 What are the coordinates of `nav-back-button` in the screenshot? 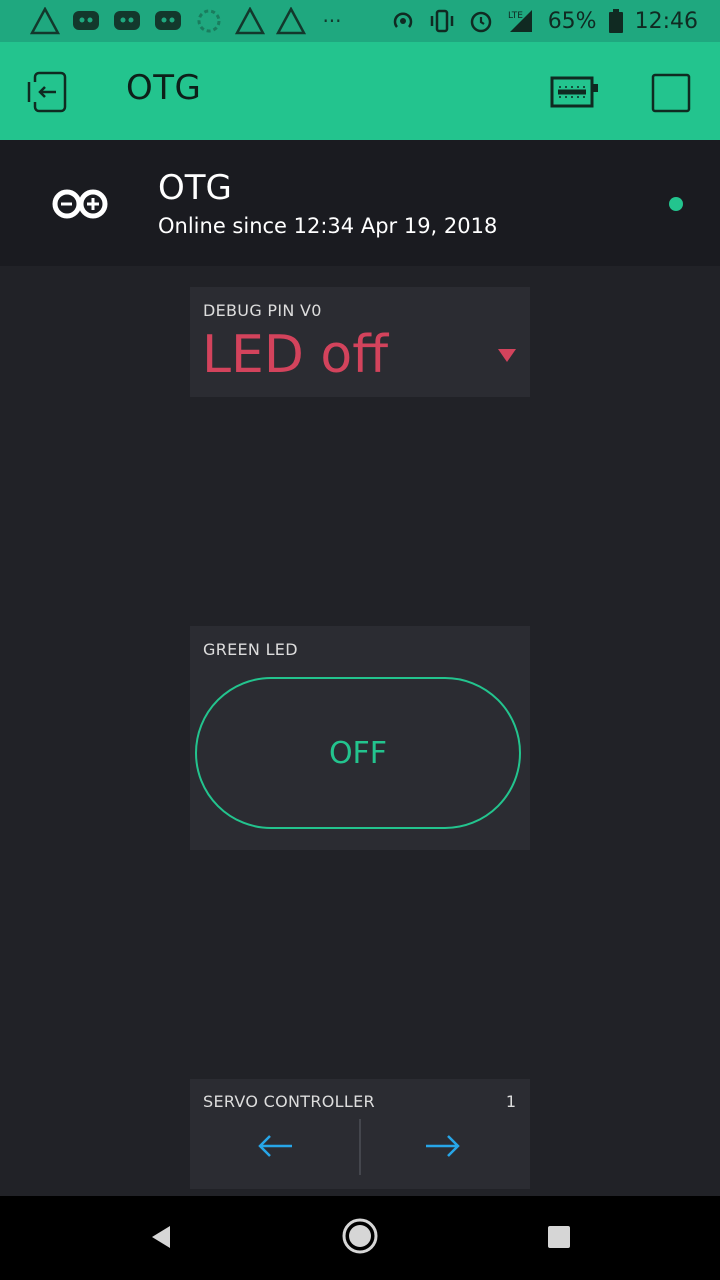 It's located at (161, 1237).